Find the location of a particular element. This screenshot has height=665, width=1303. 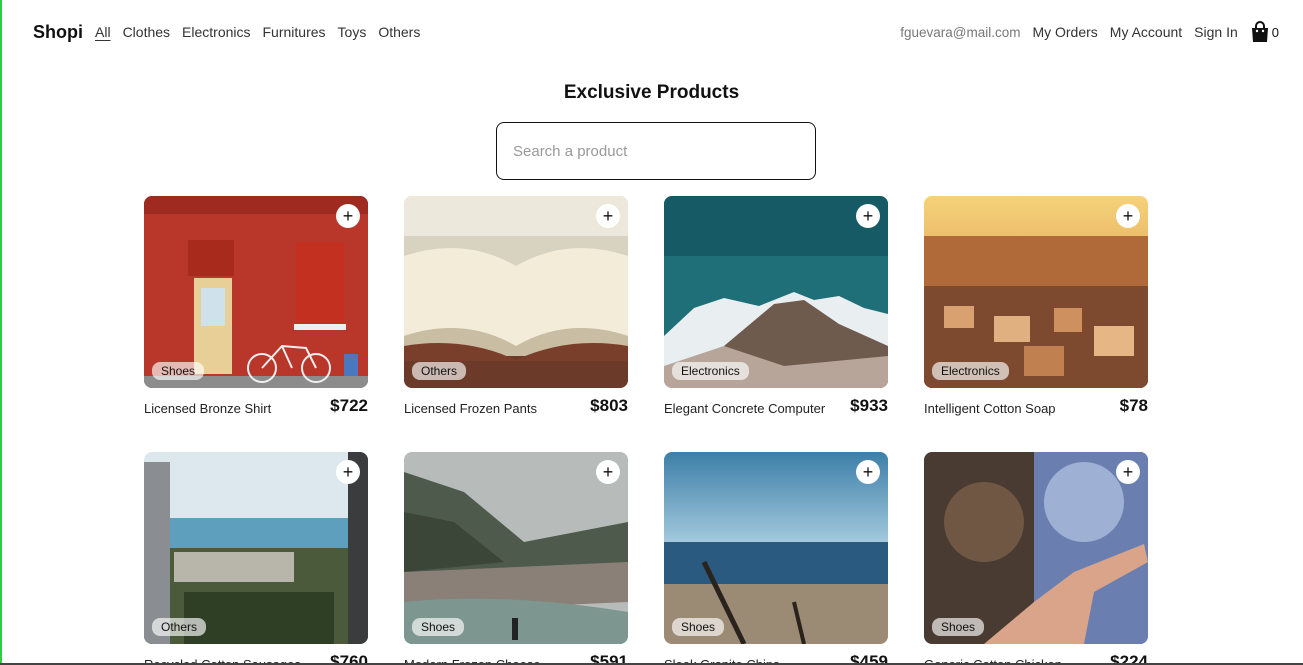

product-card: Shoes + Licensed Bronze Shirt $722 is located at coordinates (256, 306).